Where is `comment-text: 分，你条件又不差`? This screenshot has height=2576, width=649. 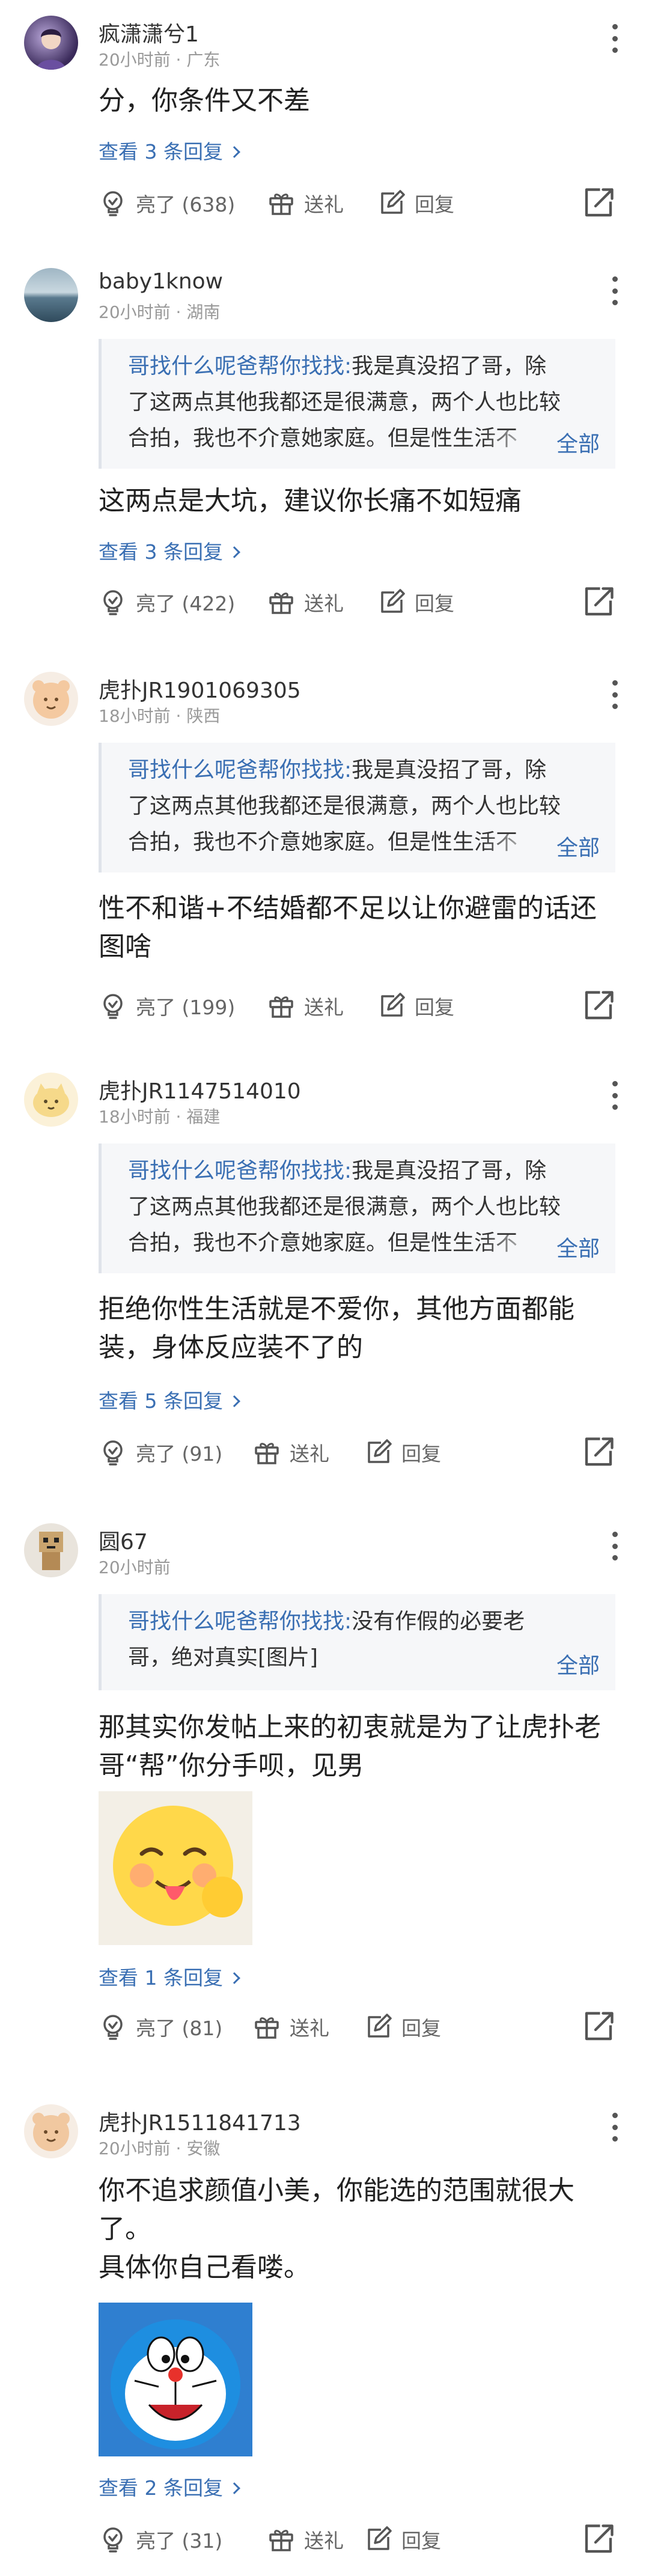 comment-text: 分，你条件又不差 is located at coordinates (363, 101).